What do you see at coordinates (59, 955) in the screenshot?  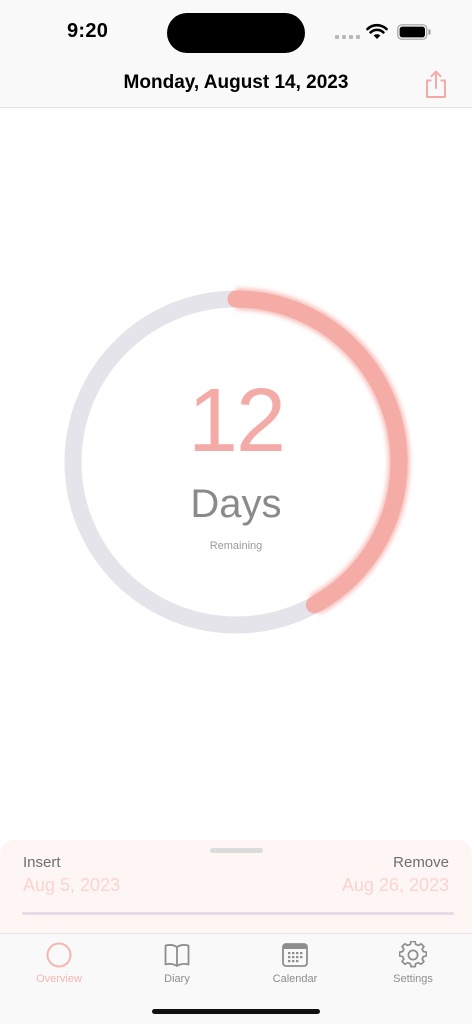 I see `circle-icon` at bounding box center [59, 955].